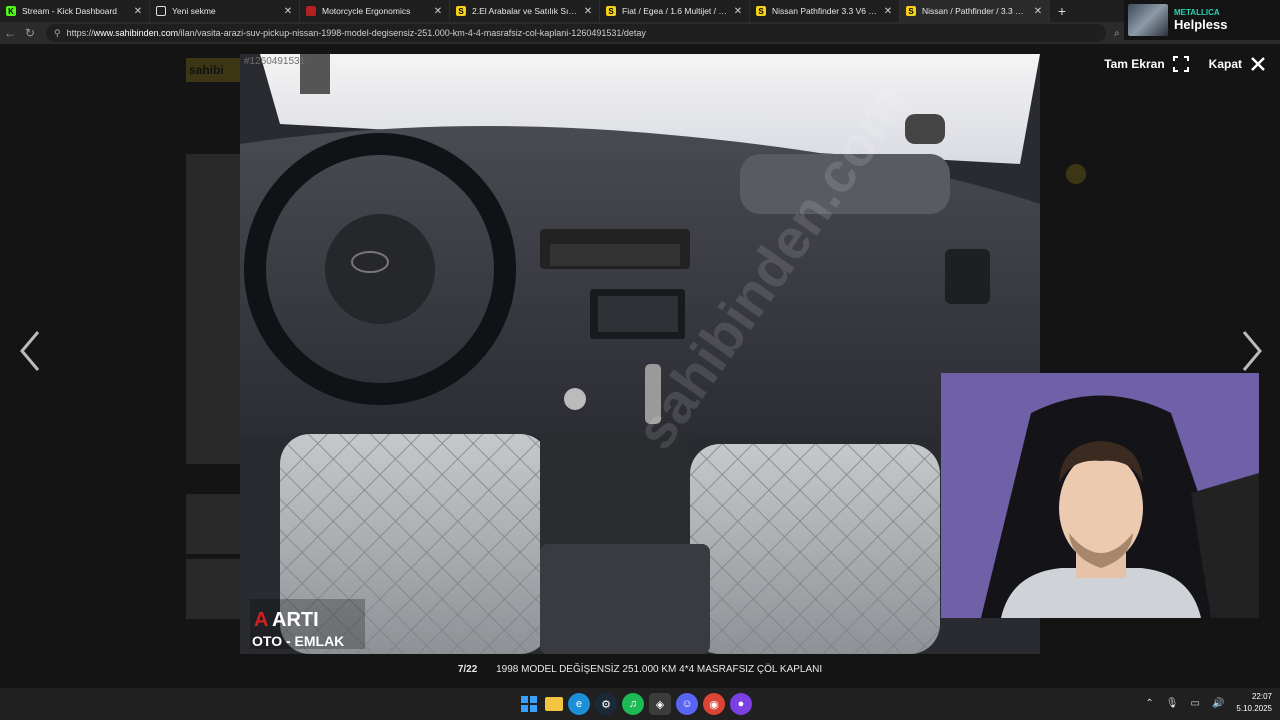 The height and width of the screenshot is (720, 1280). I want to click on tab-sahibinden-arabalar: S 2.El Arabalar ve Satılık Sıfır Km Ot ✕, so click(525, 11).